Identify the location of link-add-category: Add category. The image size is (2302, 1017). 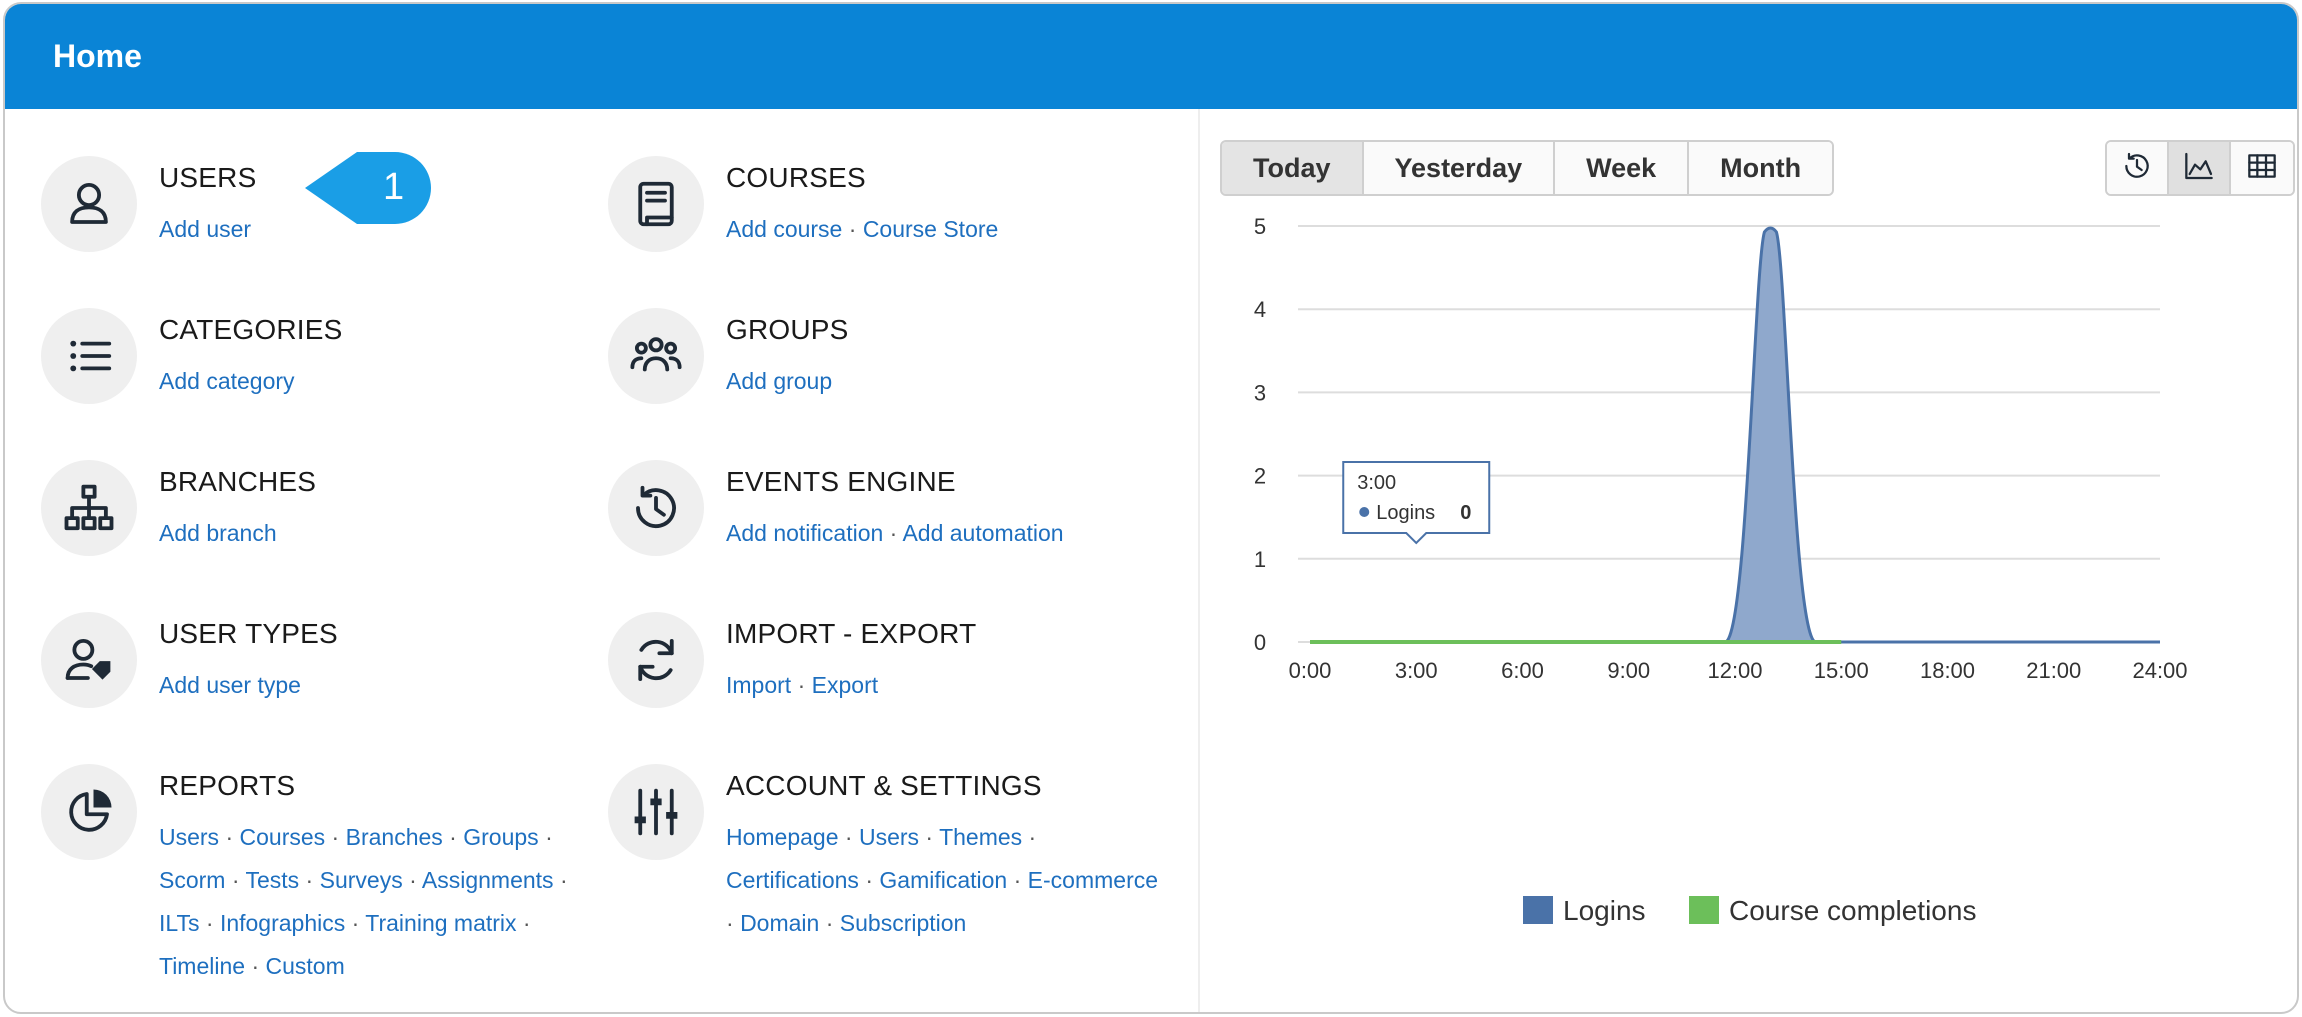
(227, 381).